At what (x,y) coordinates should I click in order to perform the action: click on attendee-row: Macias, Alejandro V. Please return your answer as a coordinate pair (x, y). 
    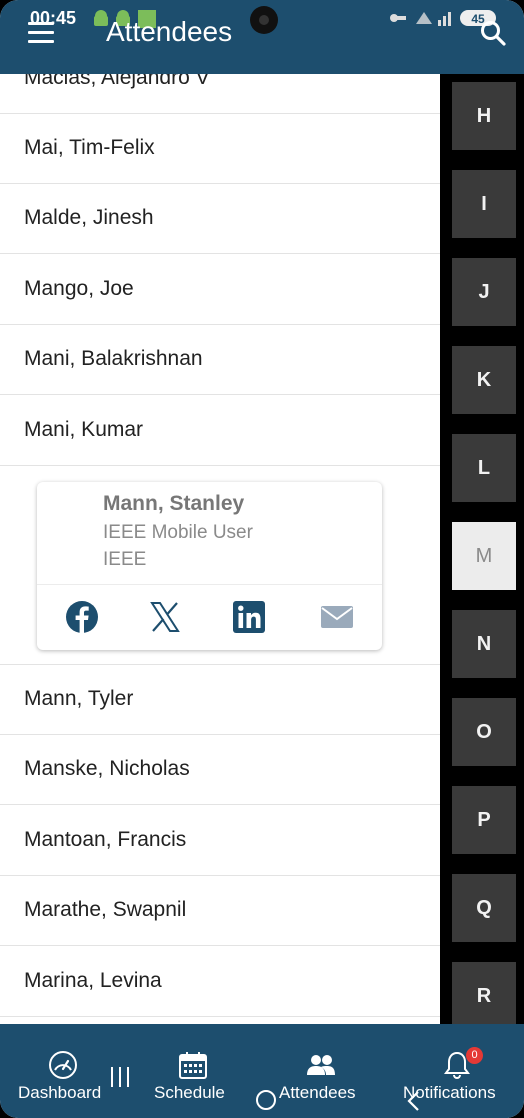
    Looking at the image, I should click on (220, 94).